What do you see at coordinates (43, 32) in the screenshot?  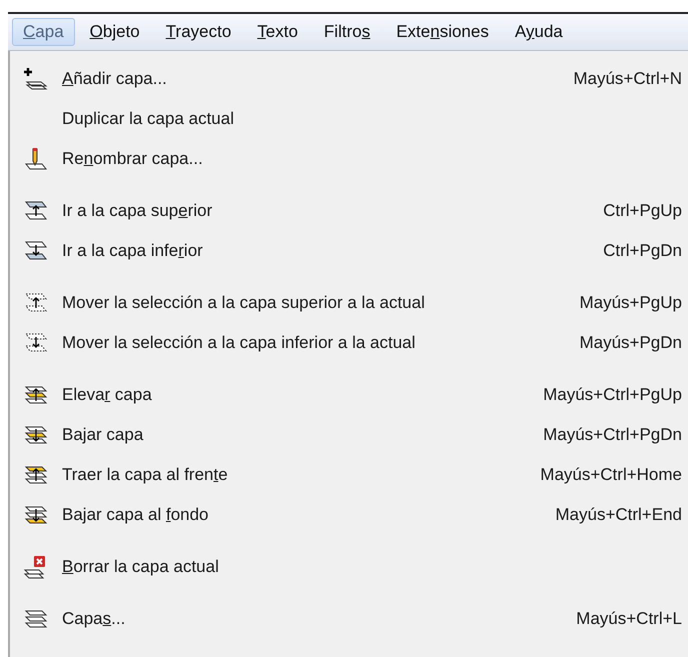 I see `menu-bar-item: Capa` at bounding box center [43, 32].